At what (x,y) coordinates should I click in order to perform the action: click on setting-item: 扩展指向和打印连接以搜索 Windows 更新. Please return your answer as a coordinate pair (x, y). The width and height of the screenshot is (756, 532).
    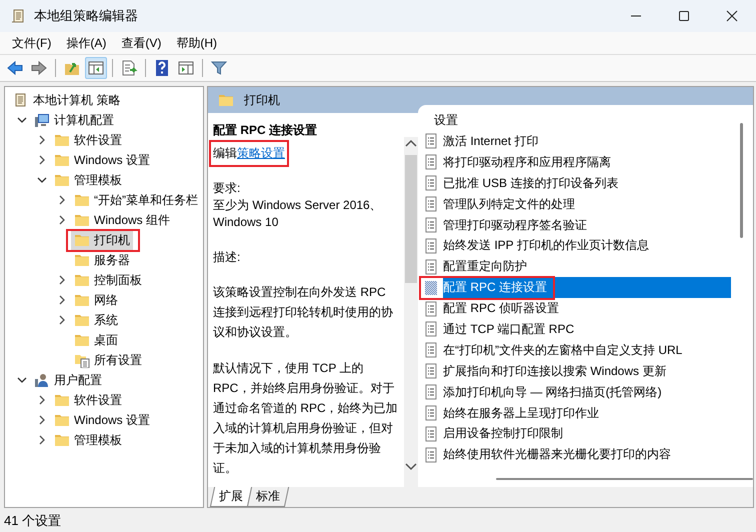
    Looking at the image, I should click on (577, 371).